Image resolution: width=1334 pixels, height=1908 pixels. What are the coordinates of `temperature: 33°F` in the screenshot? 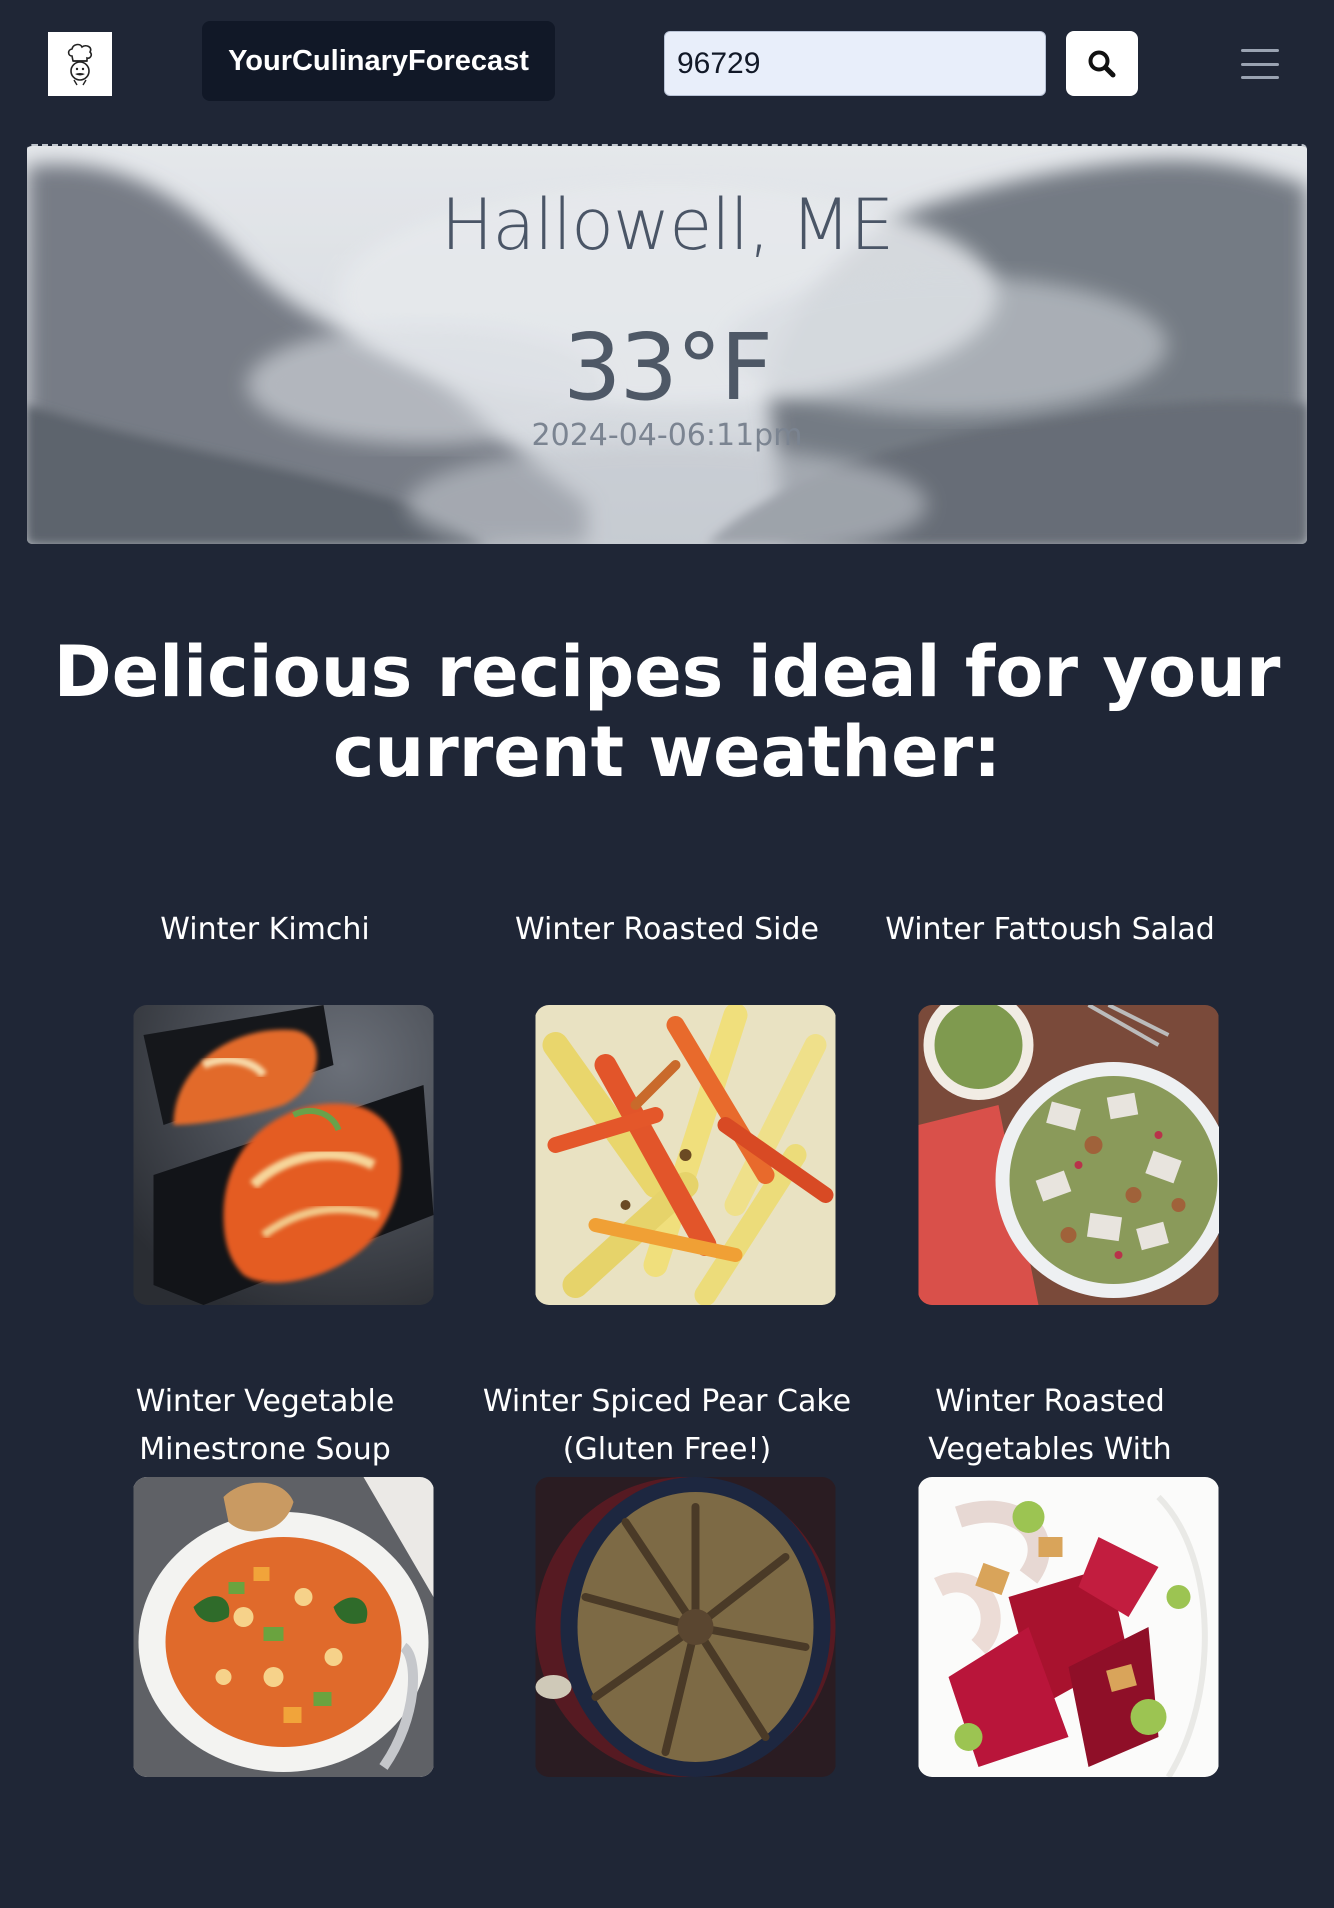 It's located at (668, 367).